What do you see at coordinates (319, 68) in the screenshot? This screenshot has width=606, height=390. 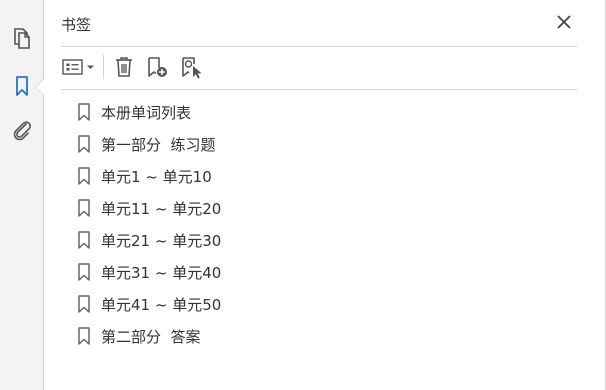 I see `bookmarks-toolbar` at bounding box center [319, 68].